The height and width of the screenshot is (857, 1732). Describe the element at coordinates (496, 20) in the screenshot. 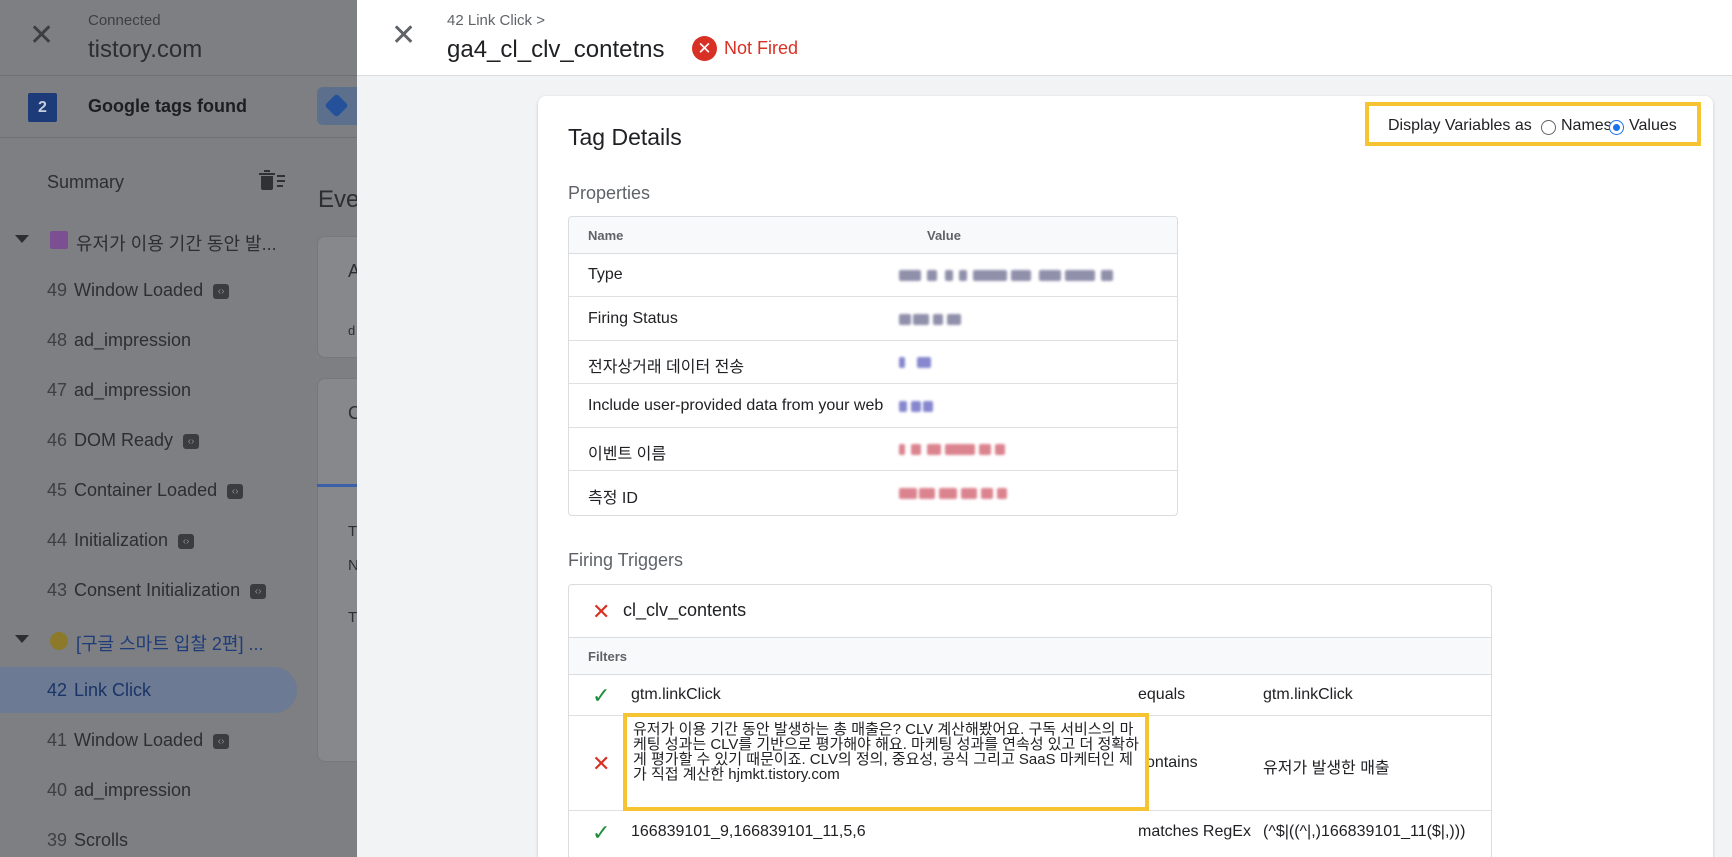

I see `breadcrumb: 42 Link Click >` at that location.